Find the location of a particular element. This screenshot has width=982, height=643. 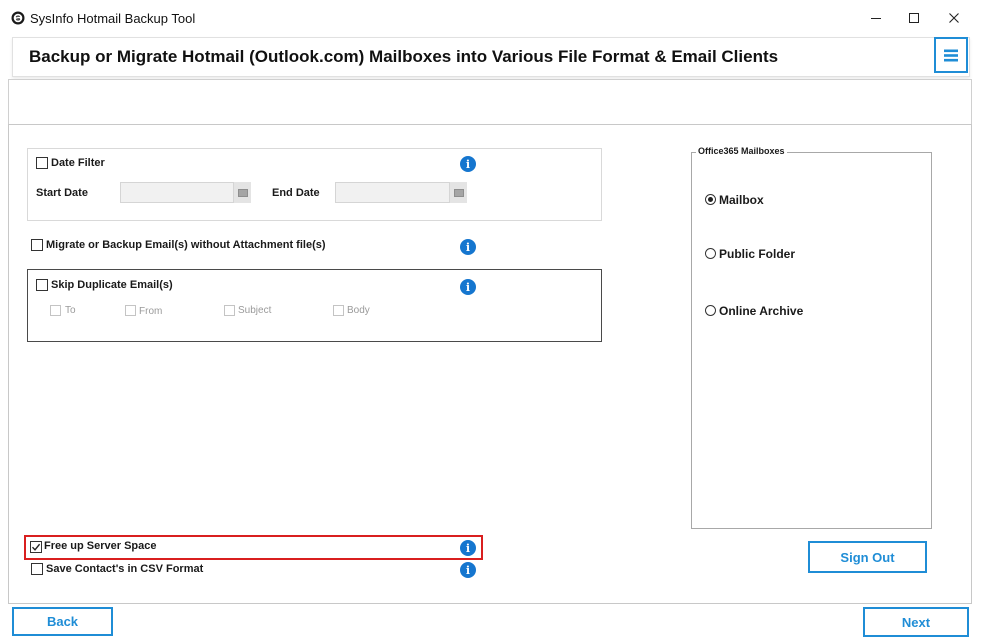

mailboxes-group is located at coordinates (811, 340).